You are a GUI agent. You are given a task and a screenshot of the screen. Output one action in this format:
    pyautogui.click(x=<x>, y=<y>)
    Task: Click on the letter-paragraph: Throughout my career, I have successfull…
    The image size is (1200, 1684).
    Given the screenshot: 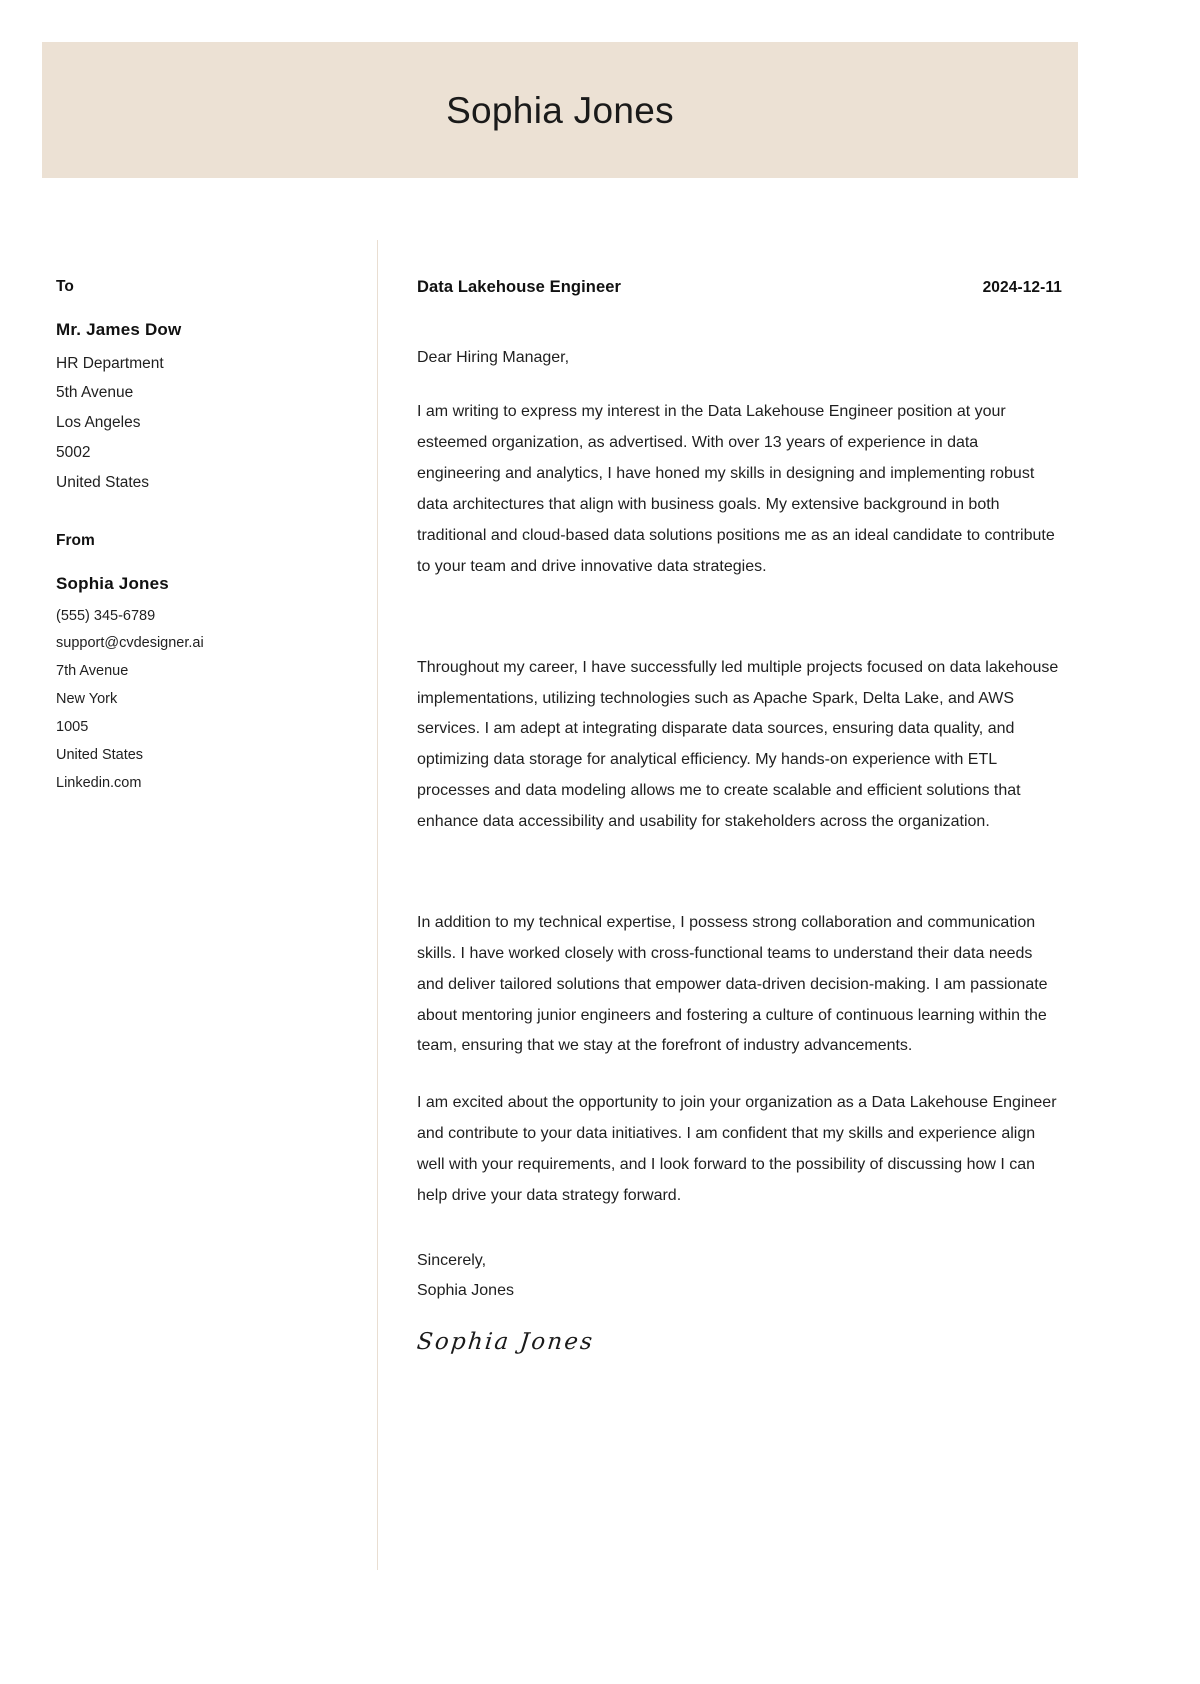 What is the action you would take?
    pyautogui.click(x=738, y=744)
    